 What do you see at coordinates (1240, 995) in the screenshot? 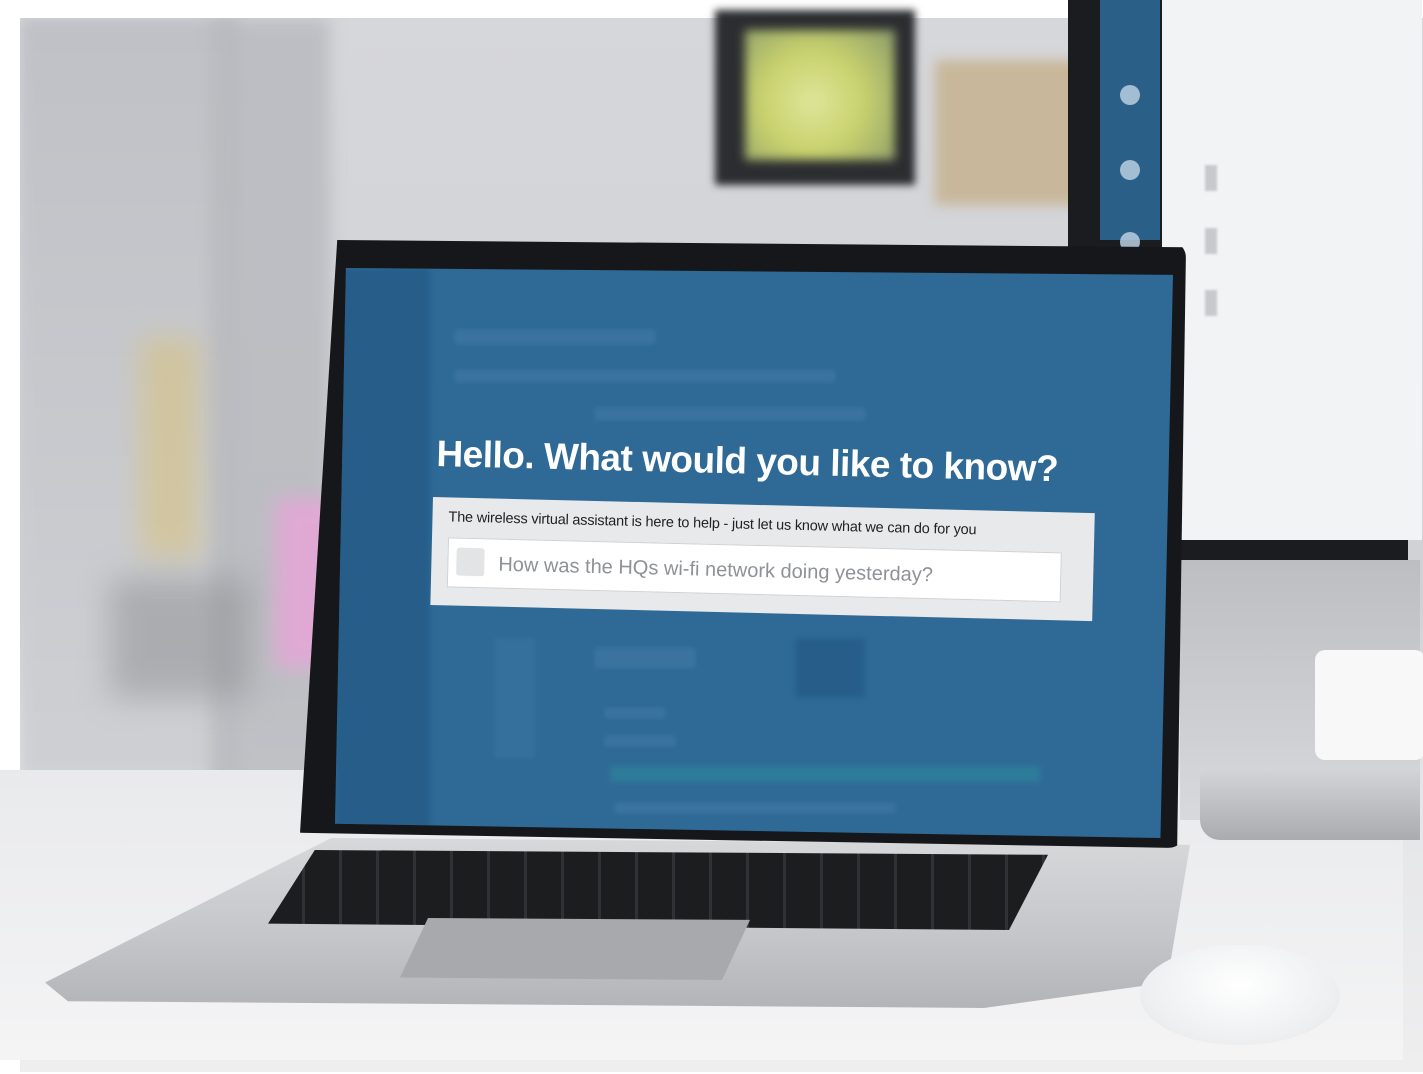
I see `computer-mouse` at bounding box center [1240, 995].